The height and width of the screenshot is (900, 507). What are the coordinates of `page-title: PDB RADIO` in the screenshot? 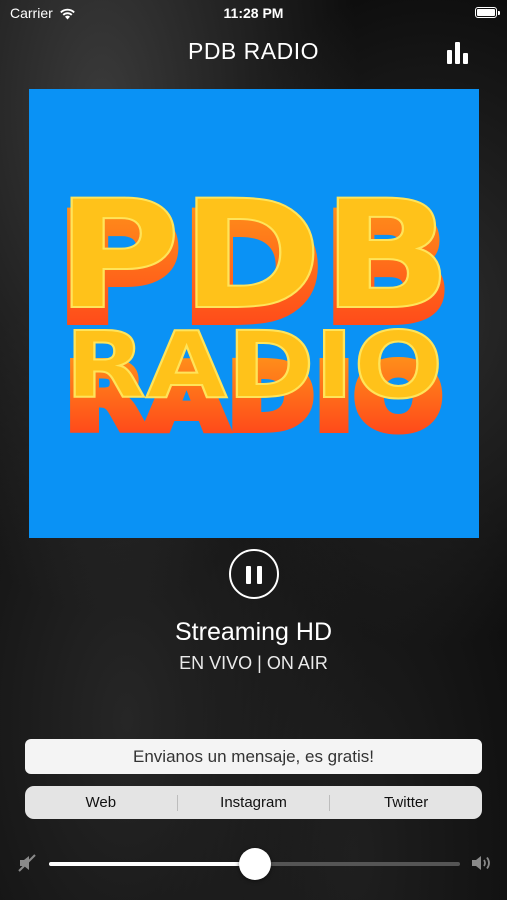 It's located at (253, 51).